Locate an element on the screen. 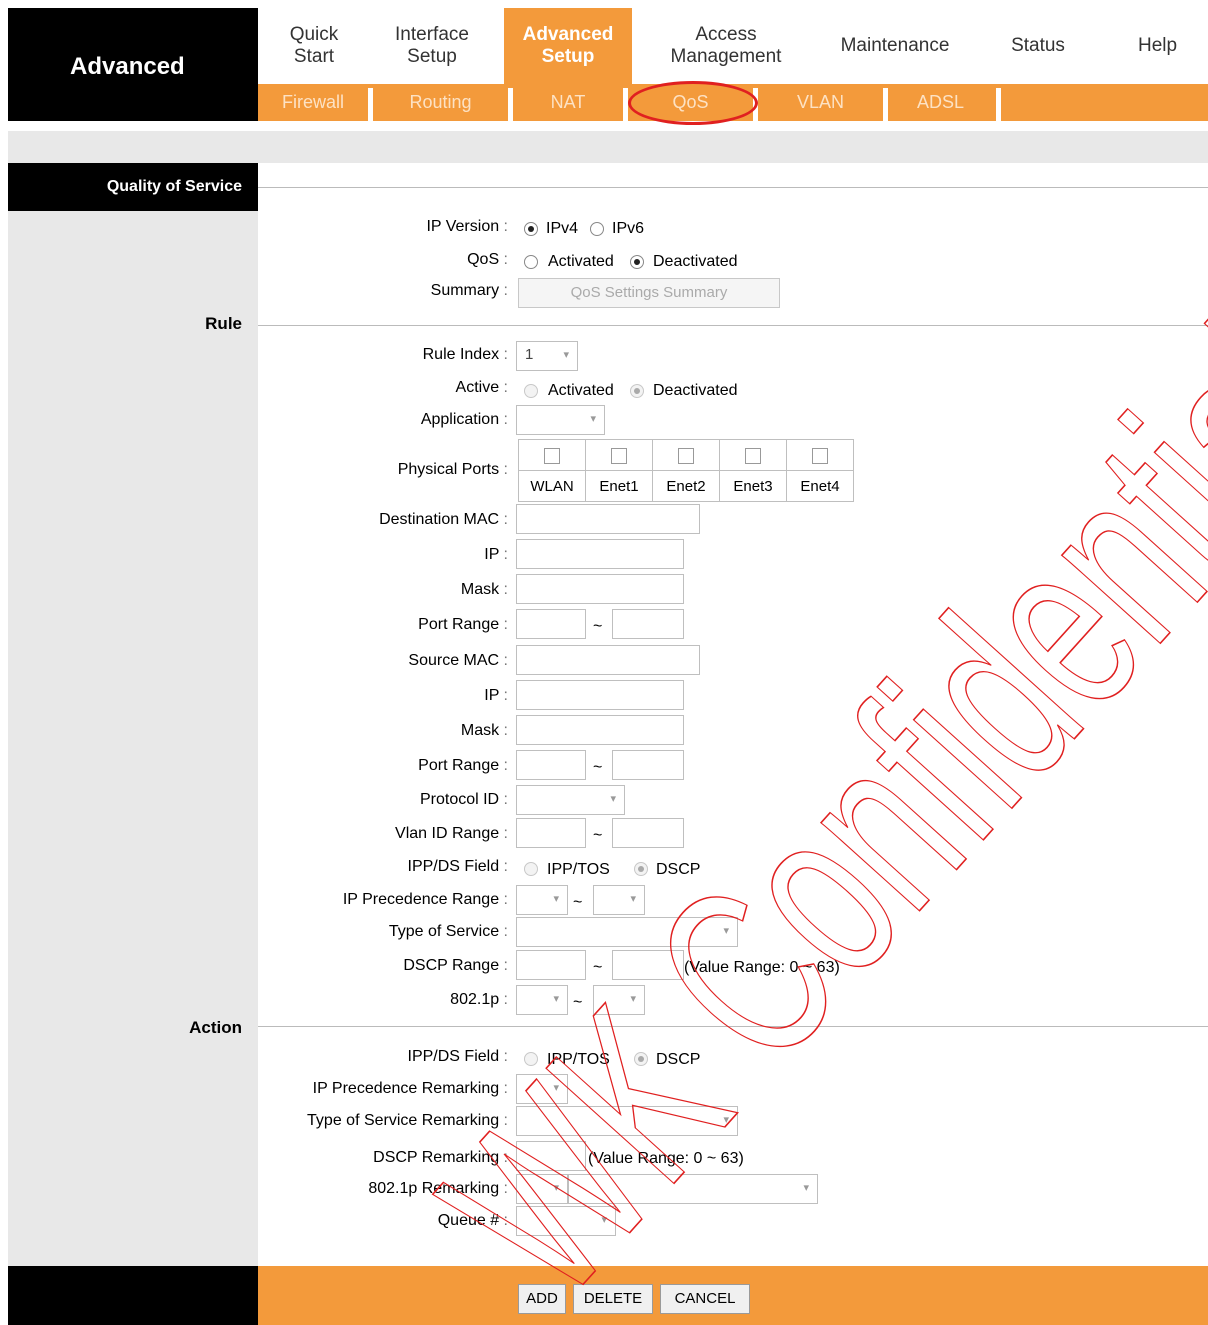 This screenshot has width=1208, height=1325. subtab-firewall: Firewall is located at coordinates (313, 102).